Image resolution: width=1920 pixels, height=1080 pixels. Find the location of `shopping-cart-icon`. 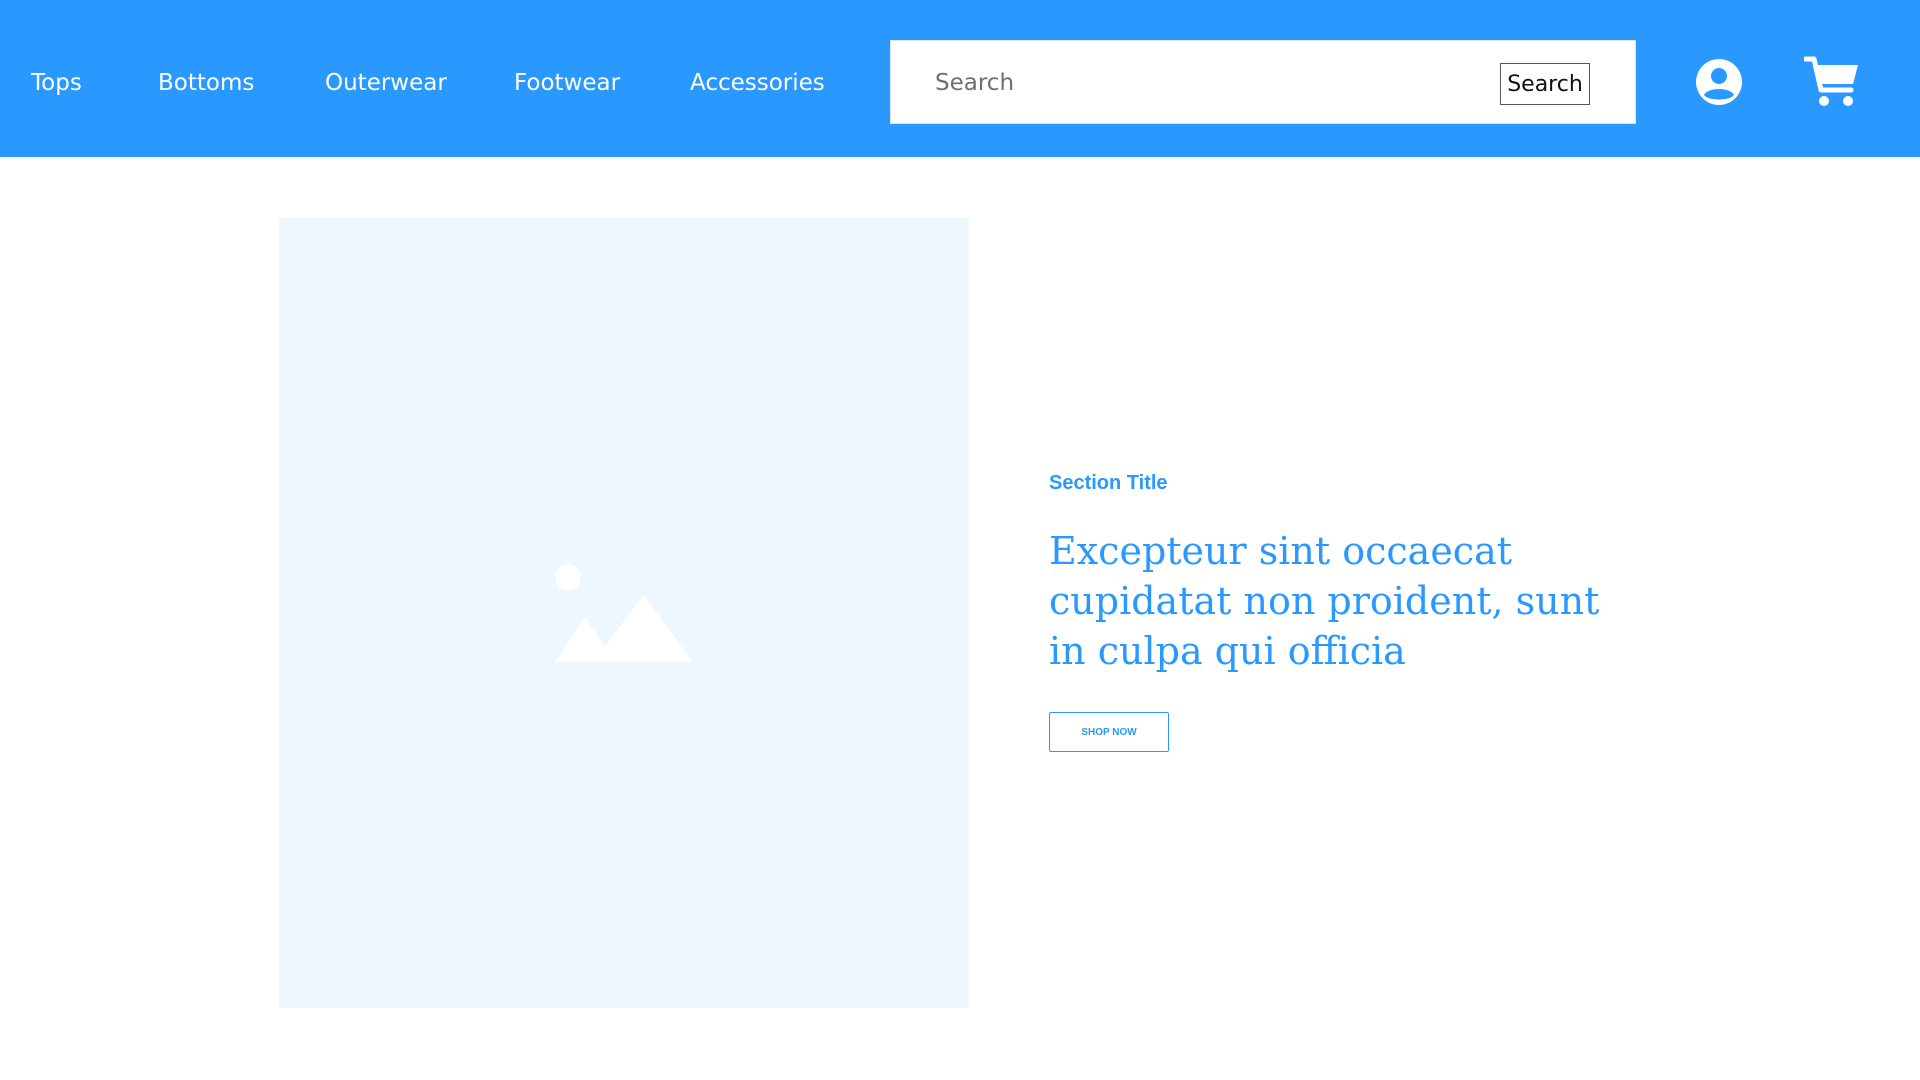

shopping-cart-icon is located at coordinates (1830, 81).